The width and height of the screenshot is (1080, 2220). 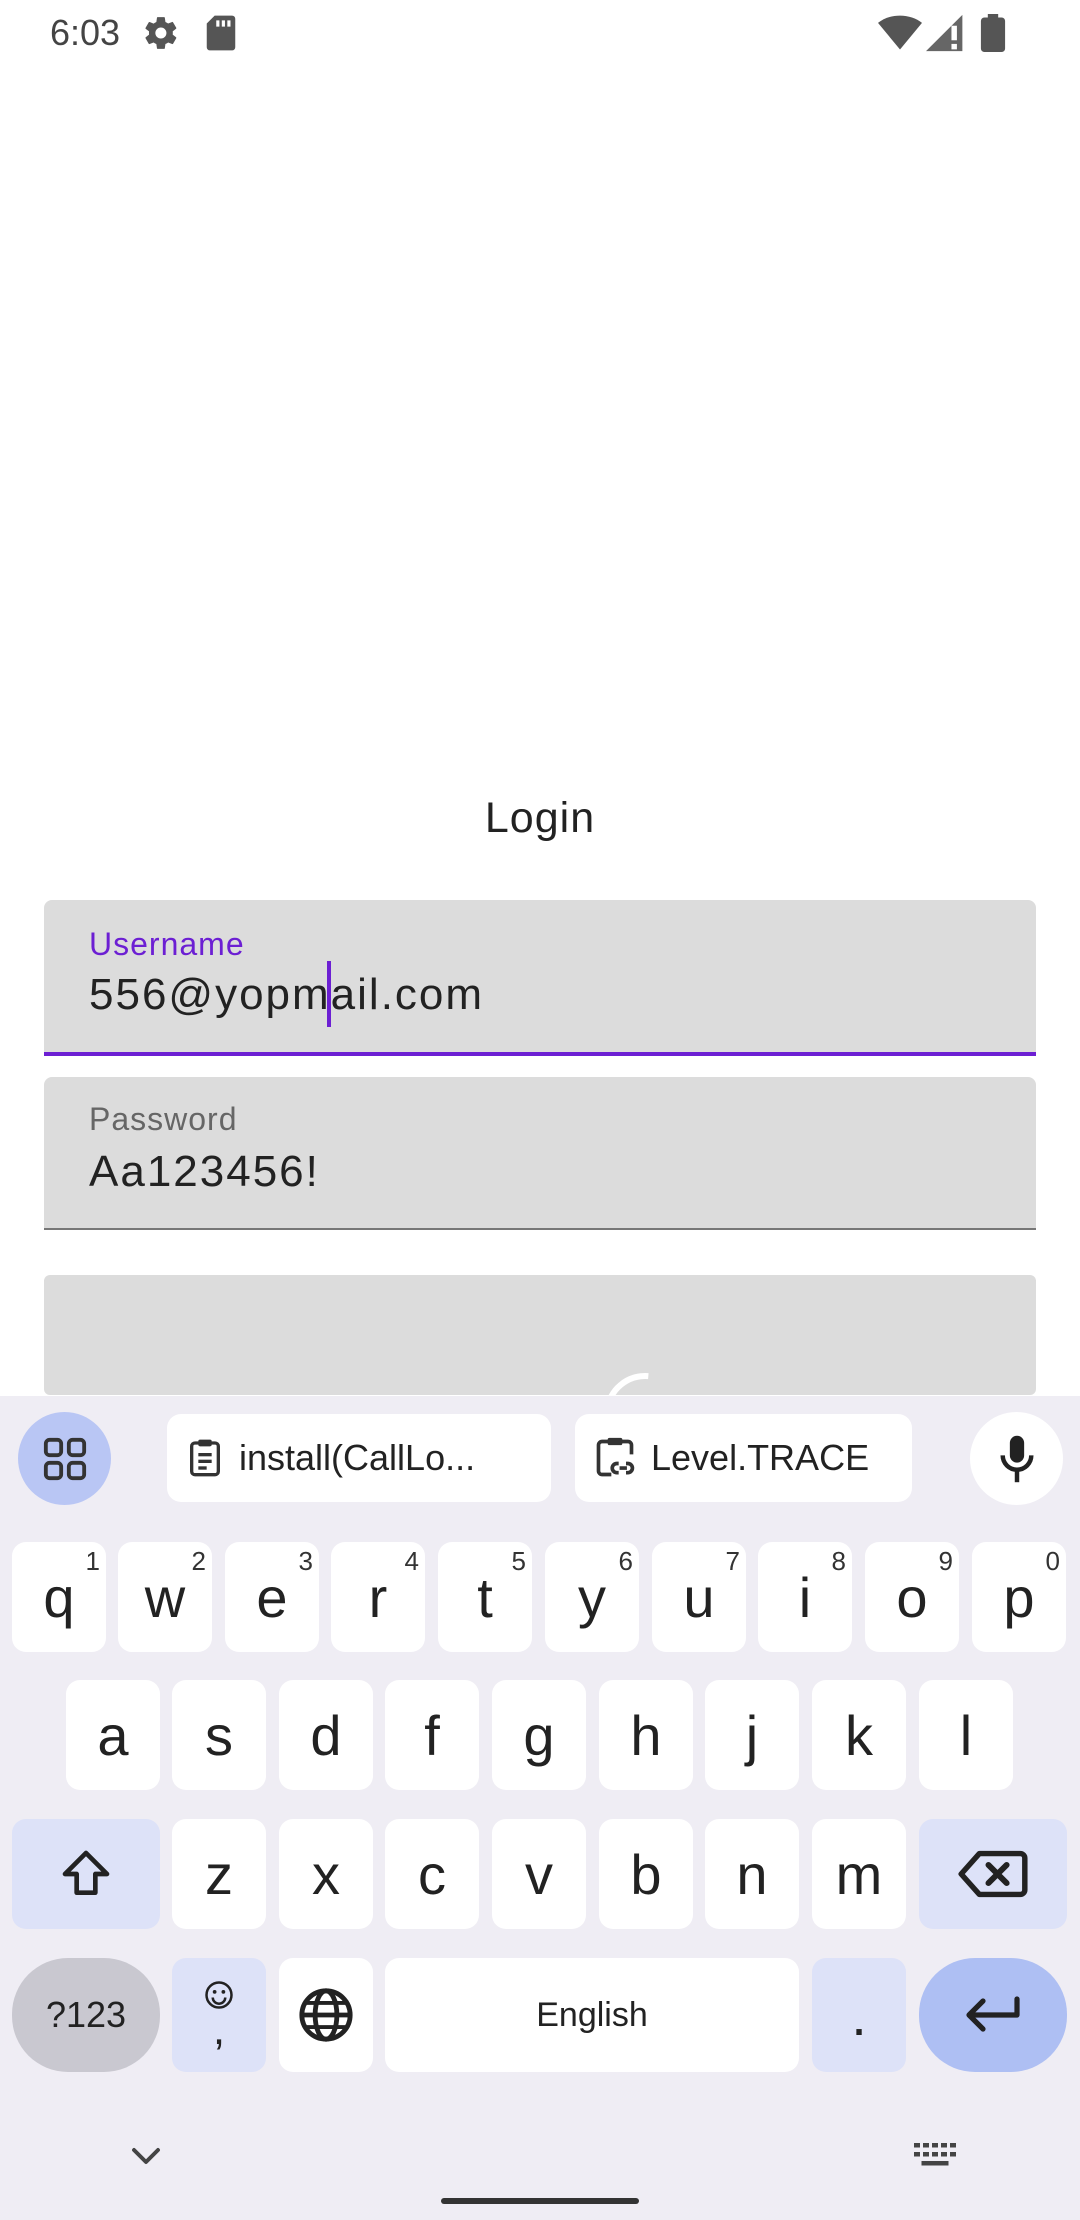 What do you see at coordinates (219, 1874) in the screenshot?
I see `key-z: z` at bounding box center [219, 1874].